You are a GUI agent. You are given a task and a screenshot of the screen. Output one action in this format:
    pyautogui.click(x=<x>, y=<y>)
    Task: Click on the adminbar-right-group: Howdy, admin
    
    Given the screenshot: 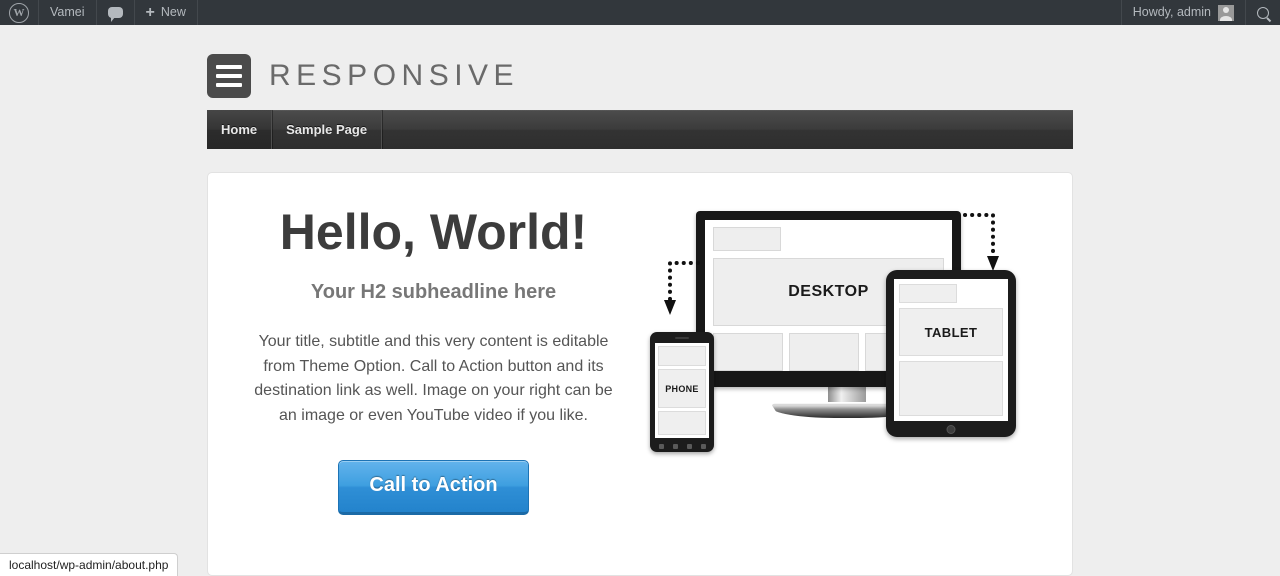 What is the action you would take?
    pyautogui.click(x=1200, y=12)
    